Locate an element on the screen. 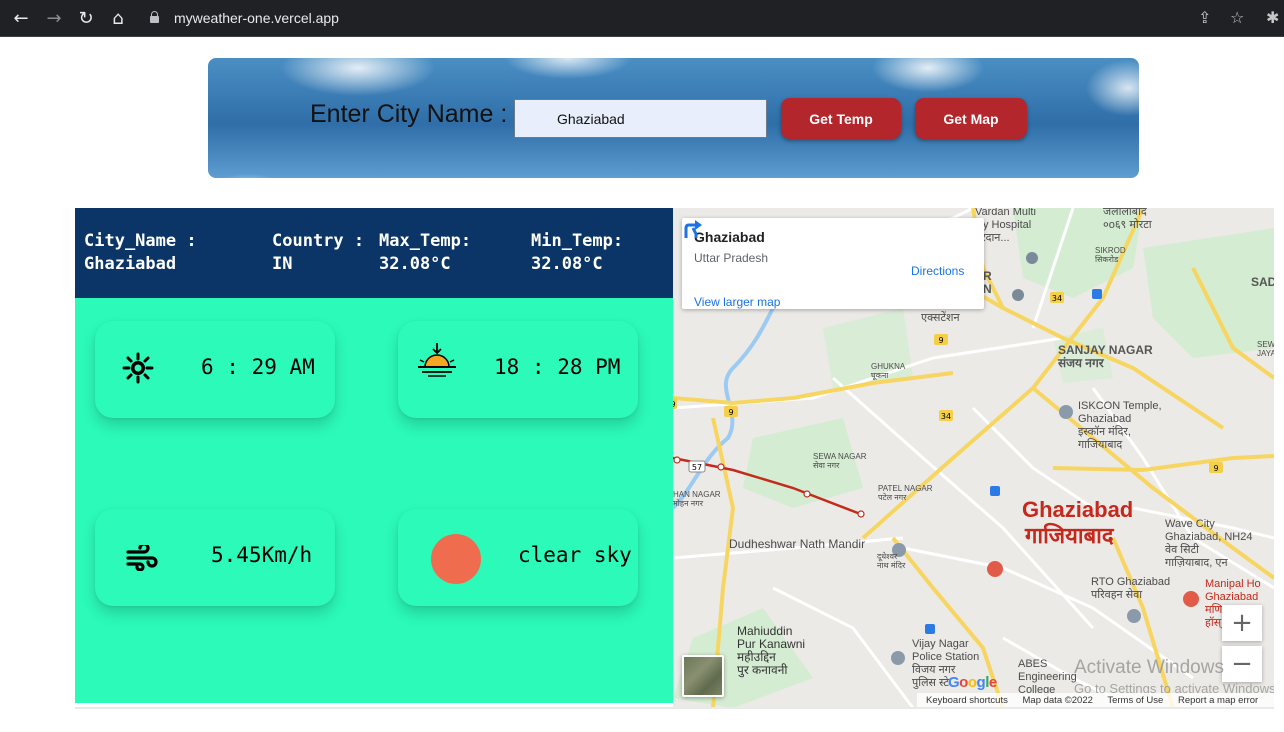 The height and width of the screenshot is (732, 1284). map-label-patel-nagar: PATEL NAGAR पटेल नगर is located at coordinates (905, 493).